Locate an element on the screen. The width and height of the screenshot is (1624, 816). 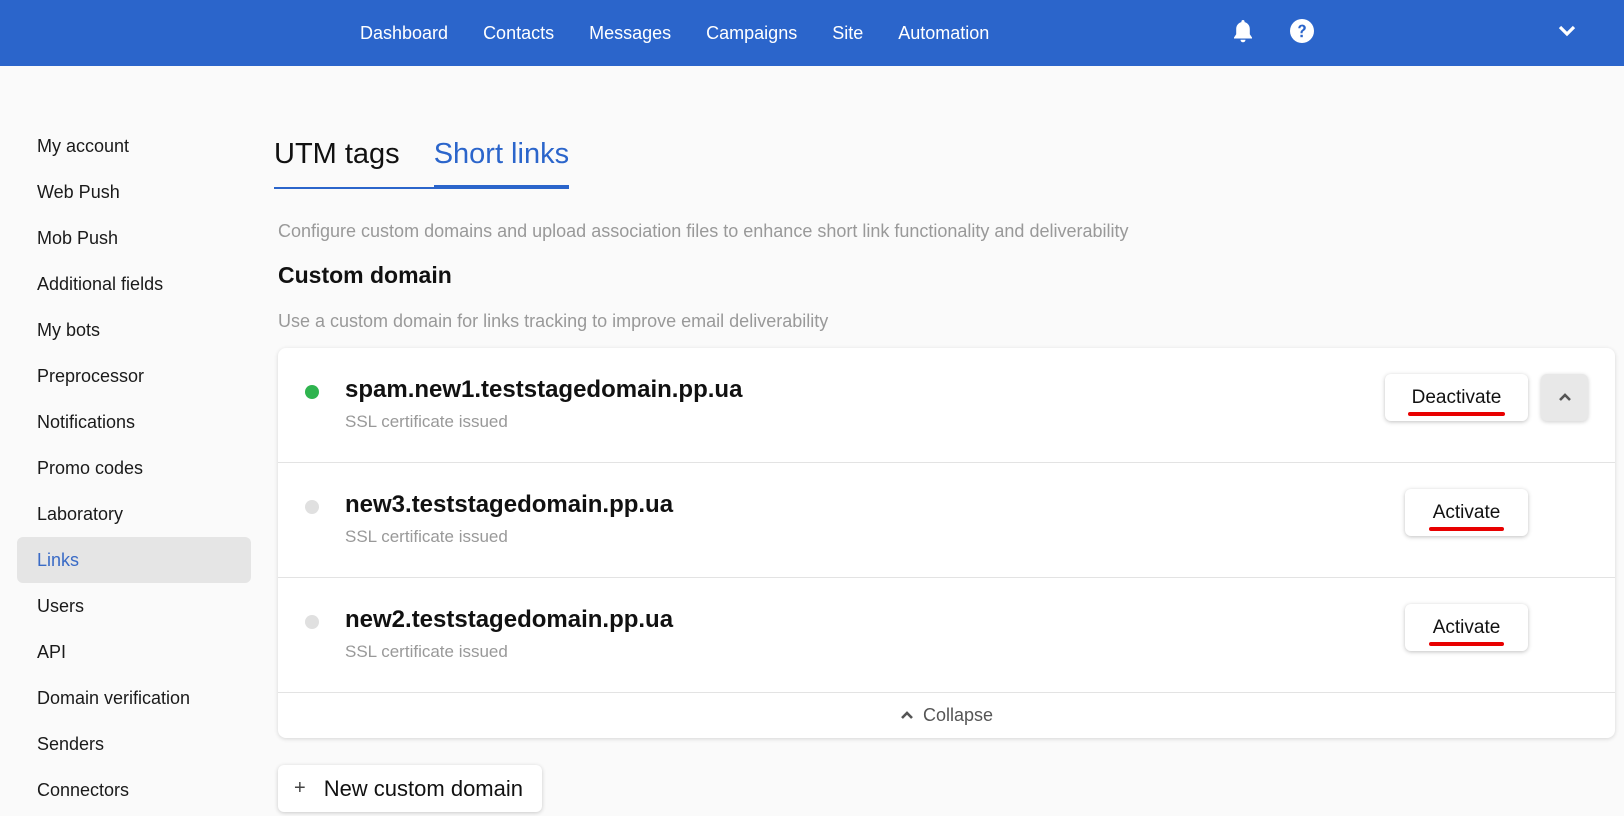
help-icon is located at coordinates (1302, 31).